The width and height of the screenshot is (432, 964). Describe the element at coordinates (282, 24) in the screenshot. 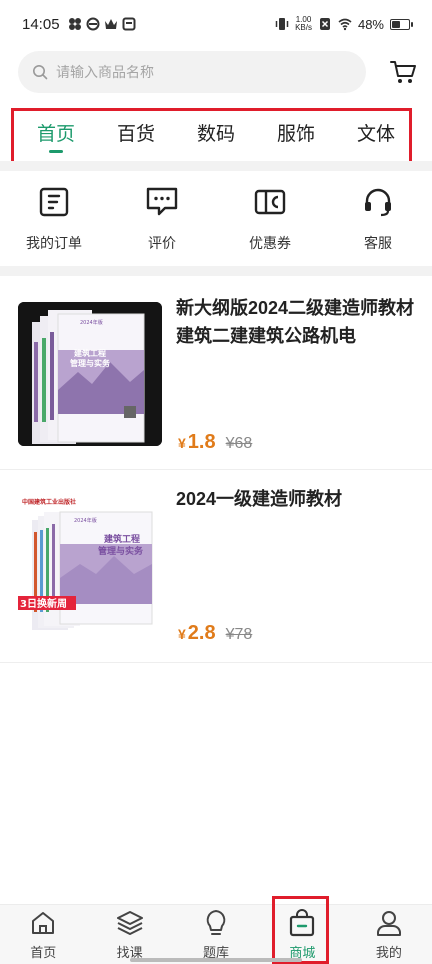

I see `vibrate-icon` at that location.